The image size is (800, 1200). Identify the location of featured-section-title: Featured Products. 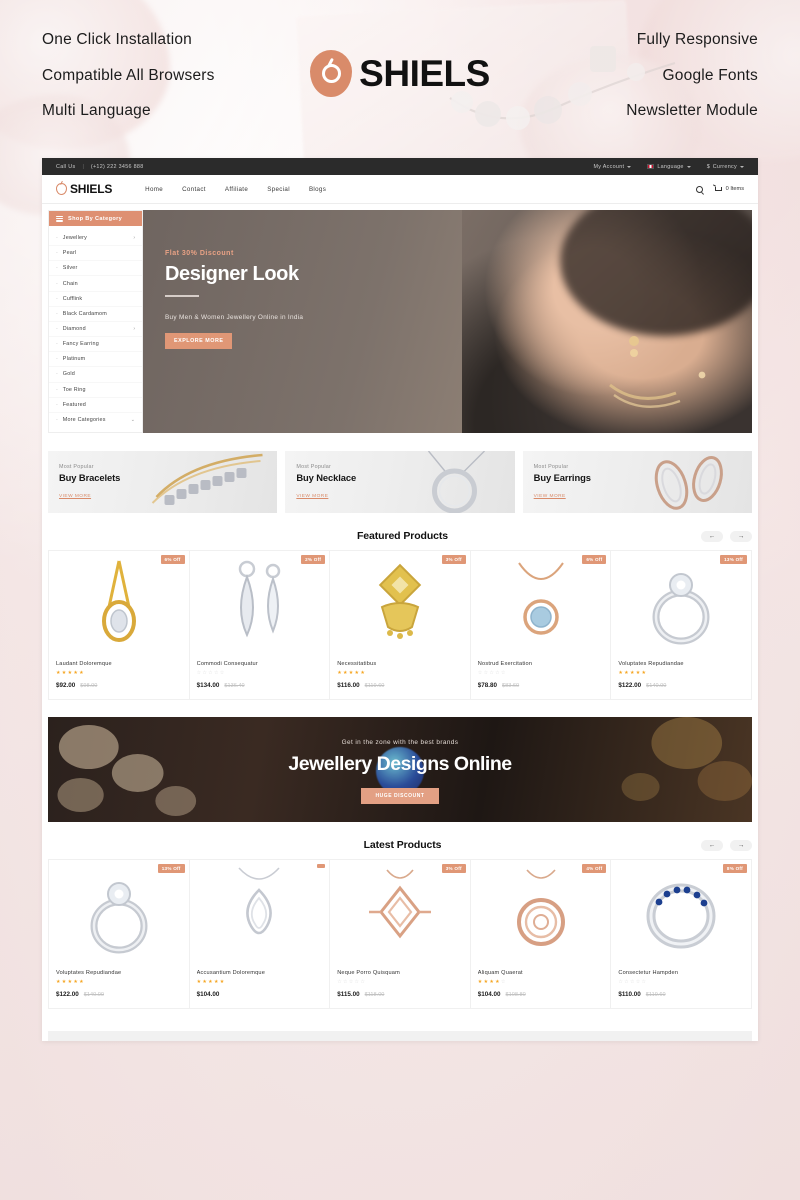
(402, 536).